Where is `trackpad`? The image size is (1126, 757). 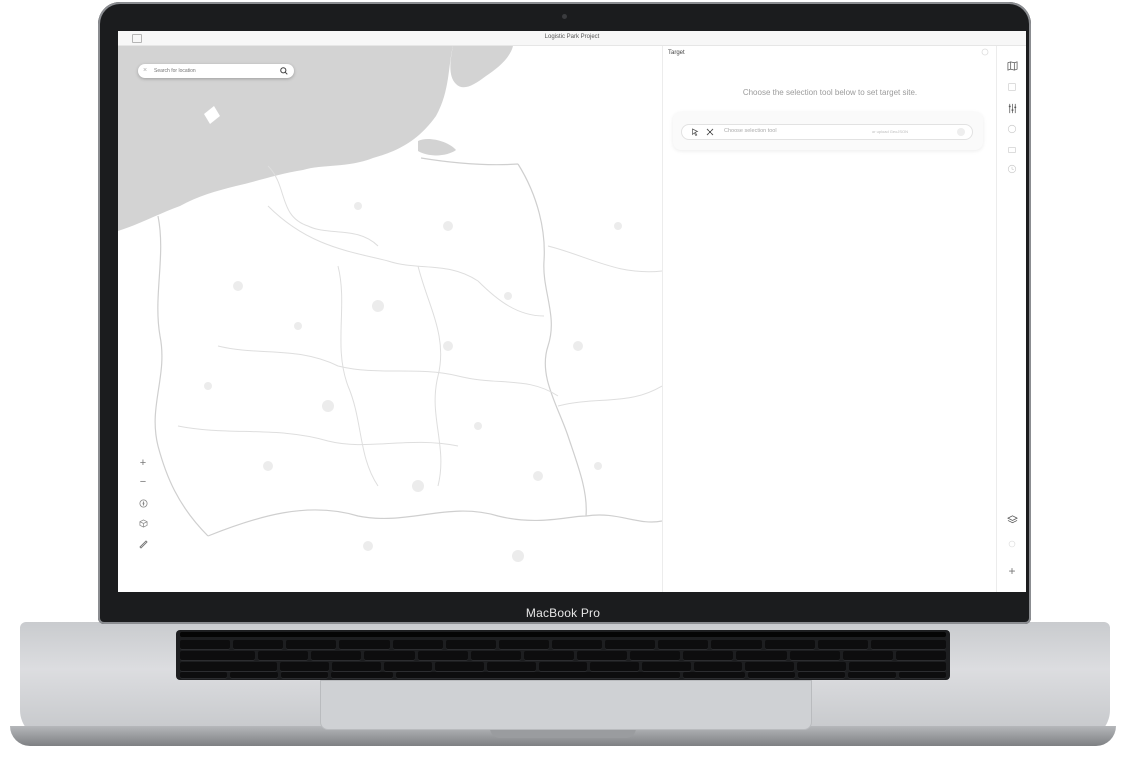
trackpad is located at coordinates (566, 705).